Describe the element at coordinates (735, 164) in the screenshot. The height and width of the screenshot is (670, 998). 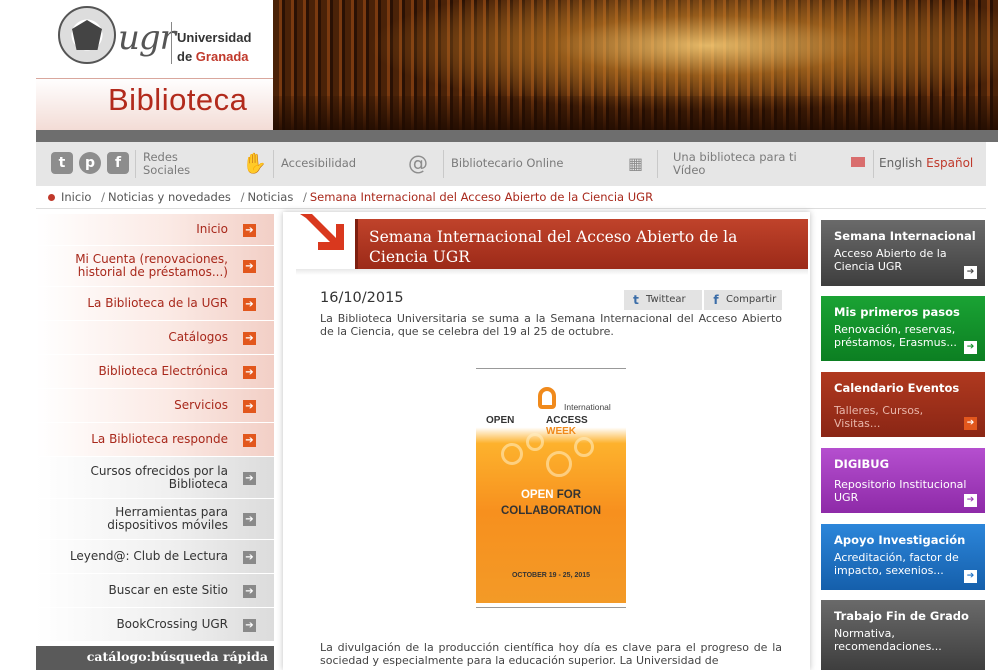
I see `video-link: Una biblioteca para ti Vídeo` at that location.